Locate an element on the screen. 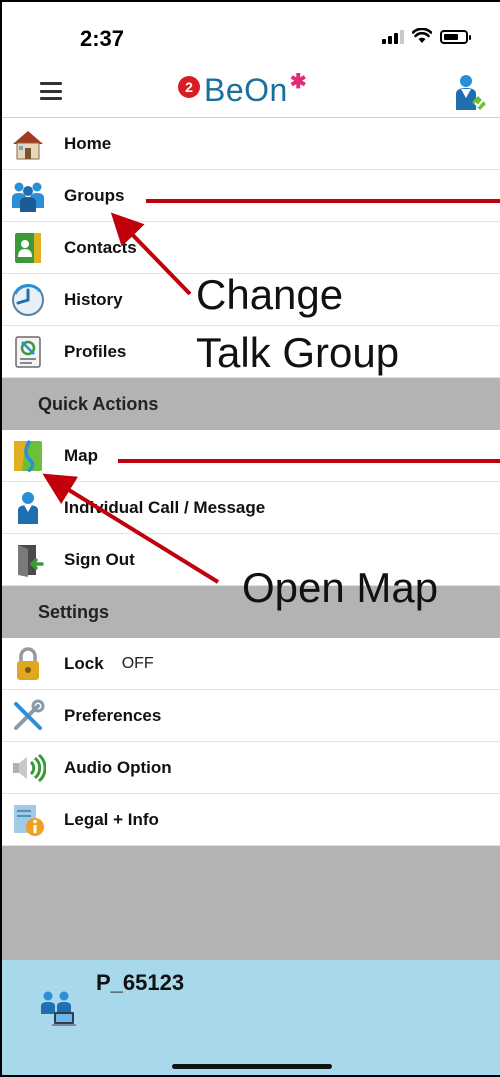 The image size is (500, 1077). annotation-open-map: Open Map is located at coordinates (340, 587).